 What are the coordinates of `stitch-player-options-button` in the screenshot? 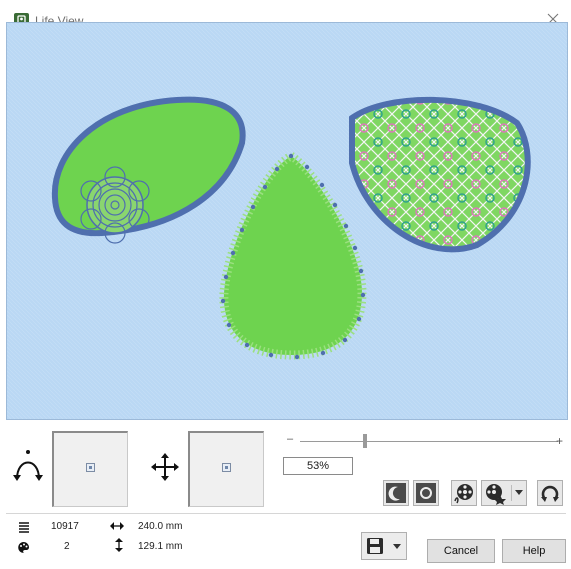 It's located at (504, 493).